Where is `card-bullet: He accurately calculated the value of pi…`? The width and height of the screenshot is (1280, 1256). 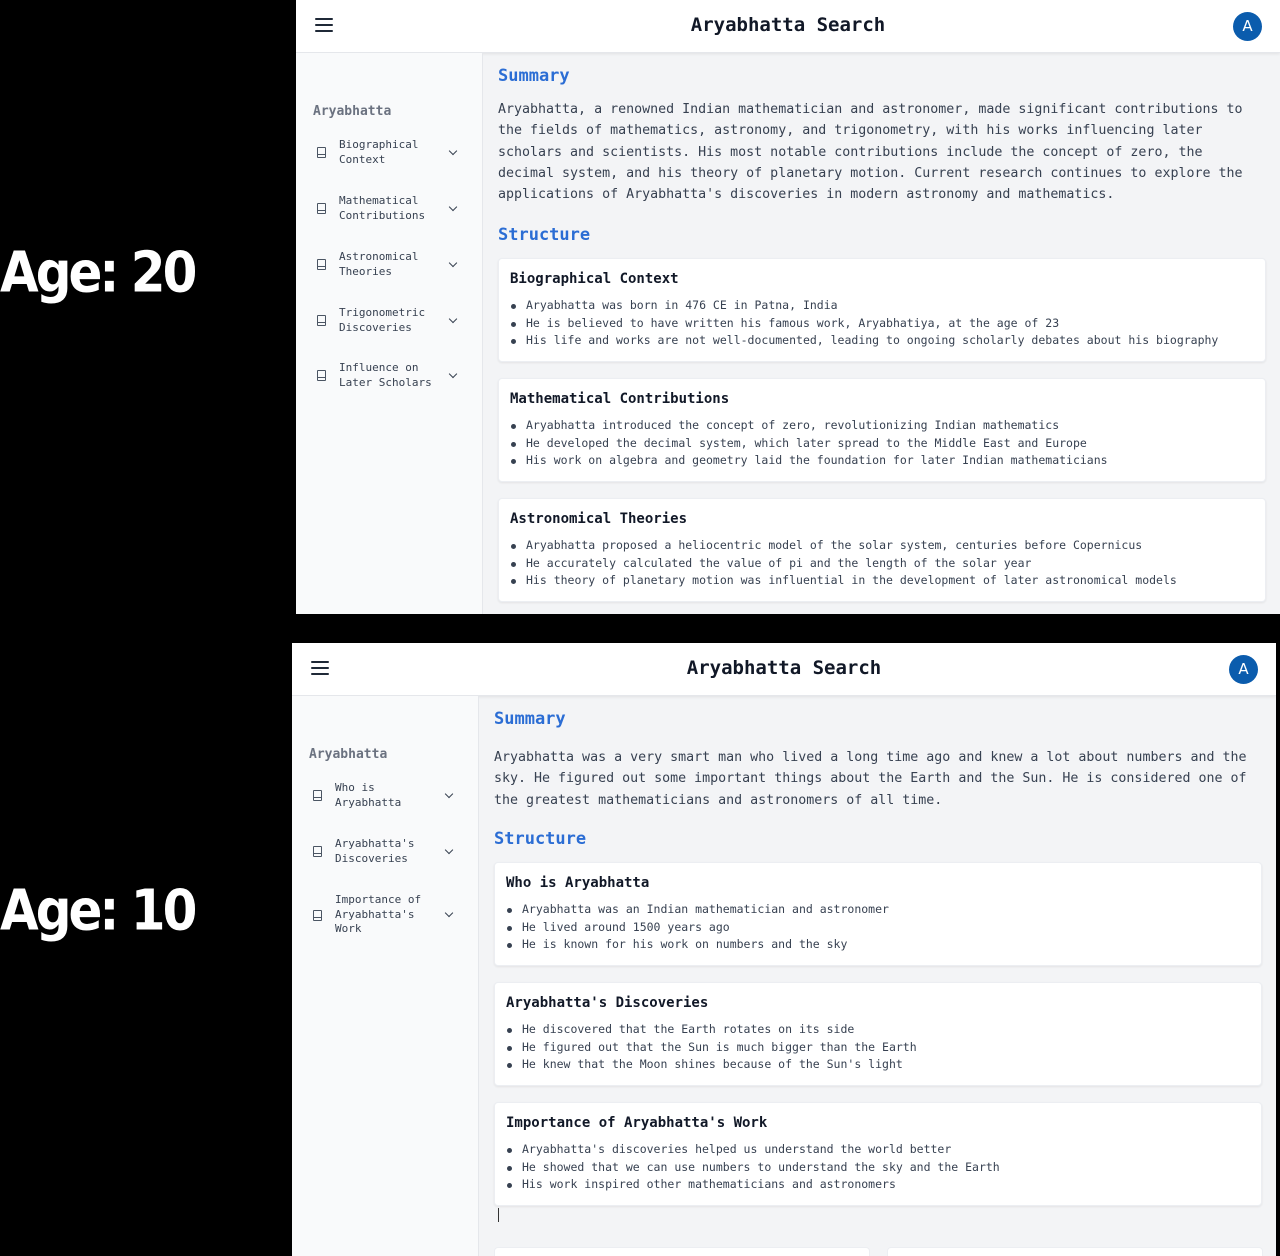
card-bullet: He accurately calculated the value of pi… is located at coordinates (843, 564).